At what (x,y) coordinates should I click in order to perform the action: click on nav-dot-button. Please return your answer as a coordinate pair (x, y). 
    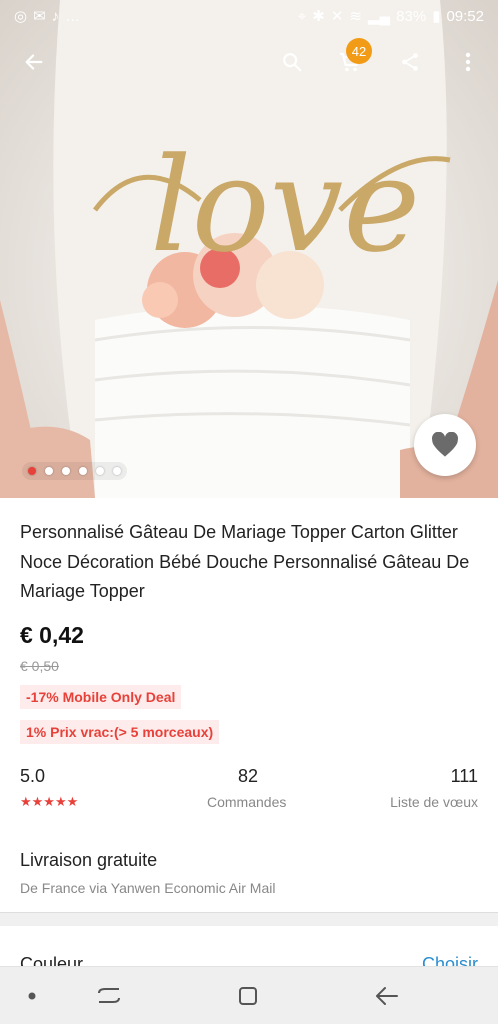
    Looking at the image, I should click on (32, 996).